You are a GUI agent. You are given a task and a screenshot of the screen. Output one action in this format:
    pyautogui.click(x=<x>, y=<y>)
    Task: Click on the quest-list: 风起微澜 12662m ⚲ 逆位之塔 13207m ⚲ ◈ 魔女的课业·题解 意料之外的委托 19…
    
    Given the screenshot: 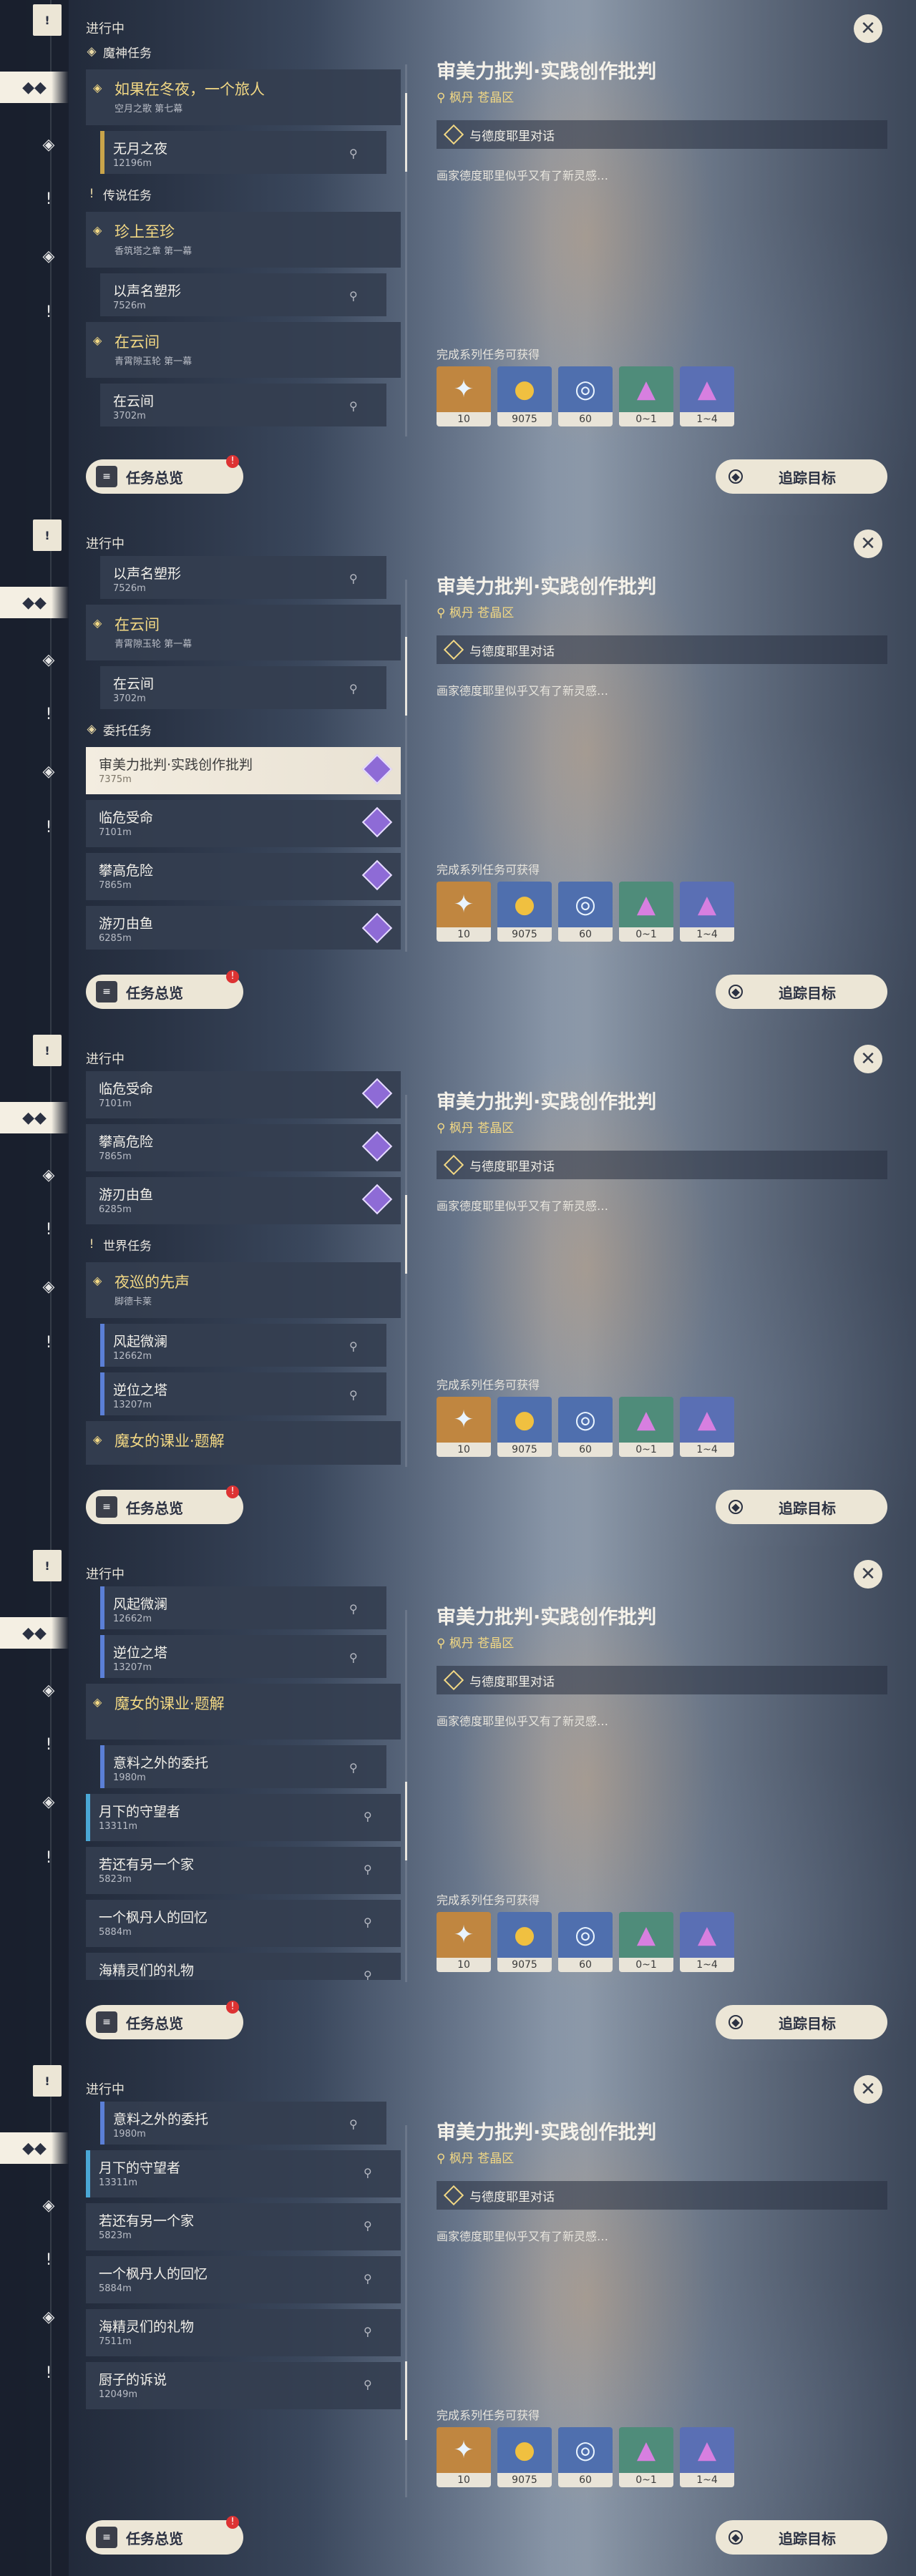 What is the action you would take?
    pyautogui.click(x=243, y=1781)
    